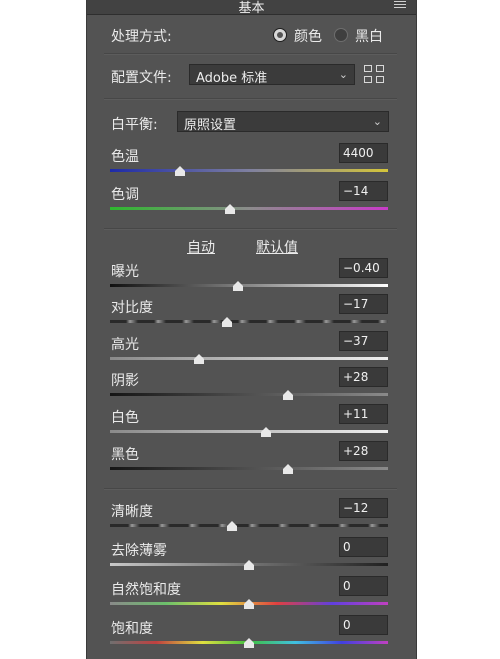 This screenshot has height=659, width=500. I want to click on profile-browser-grid-icon, so click(375, 75).